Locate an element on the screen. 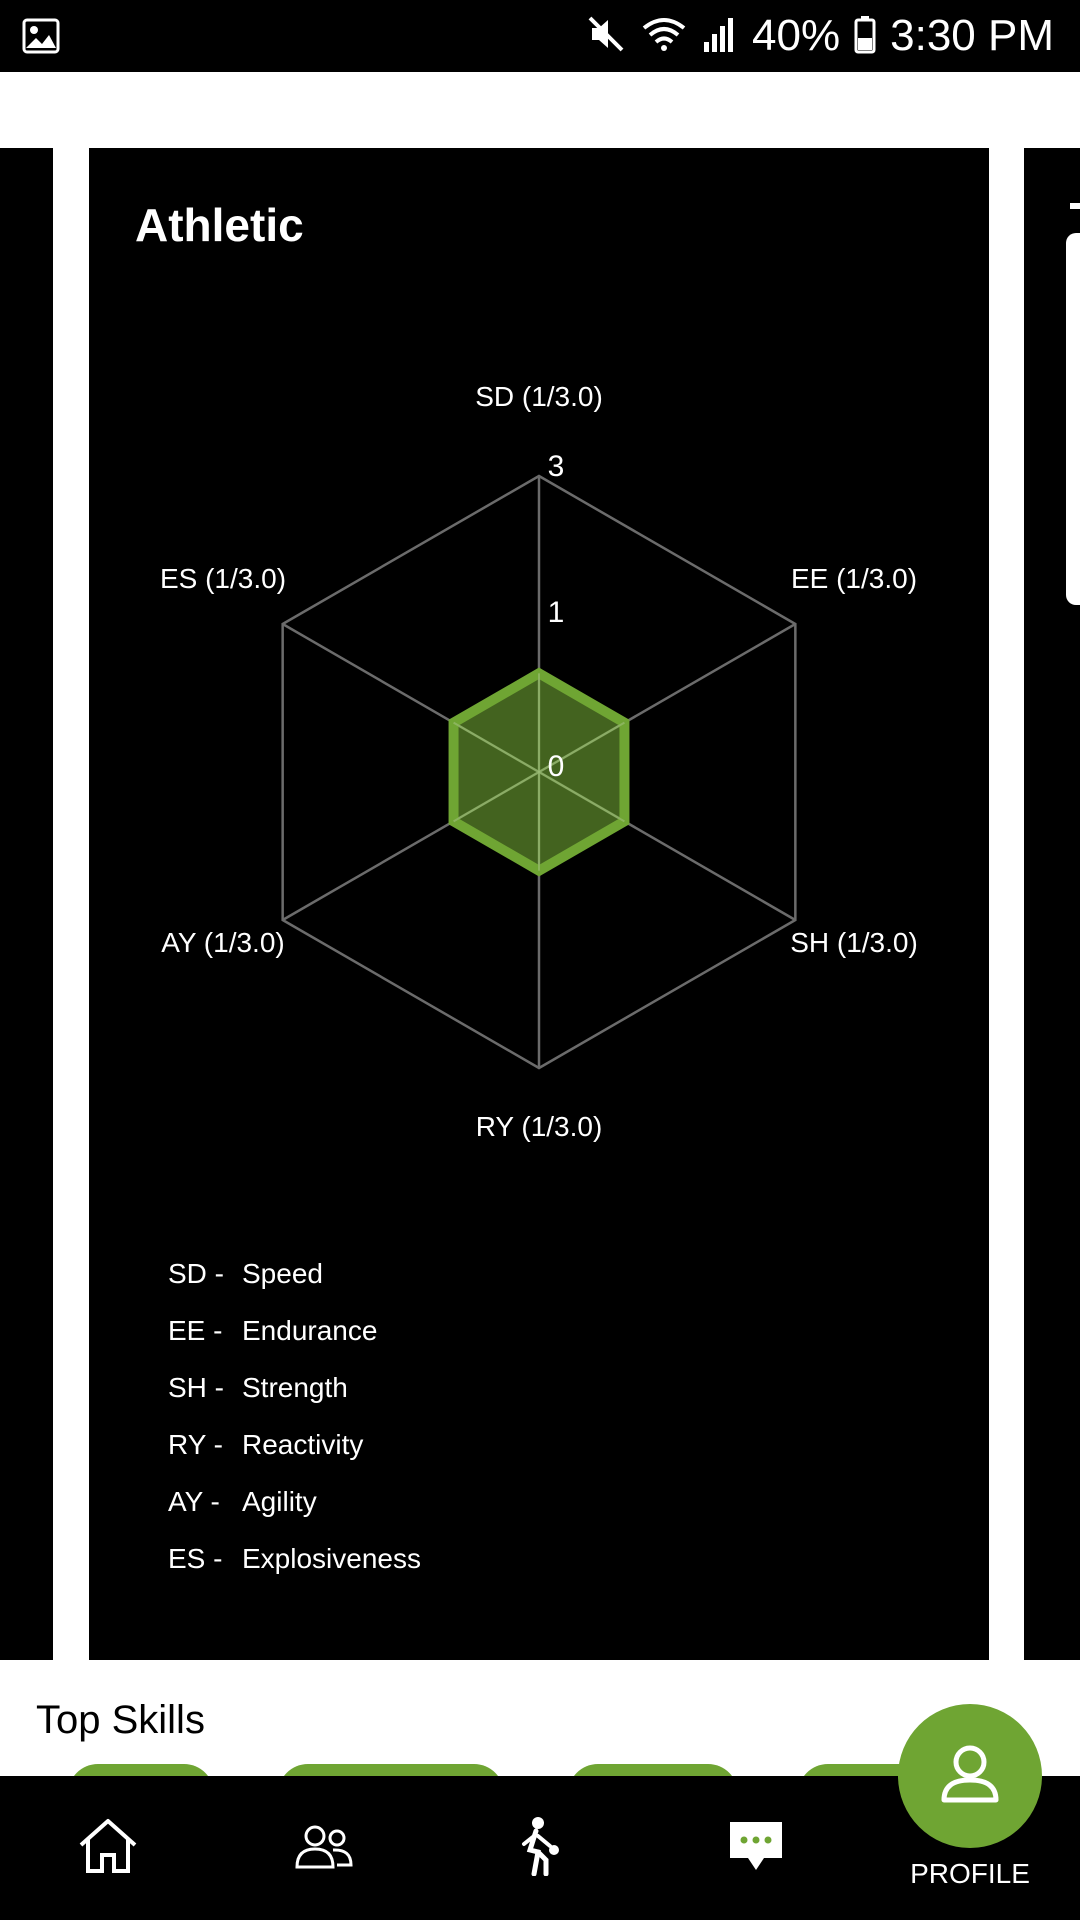 The height and width of the screenshot is (1920, 1080). wifi-icon is located at coordinates (664, 36).